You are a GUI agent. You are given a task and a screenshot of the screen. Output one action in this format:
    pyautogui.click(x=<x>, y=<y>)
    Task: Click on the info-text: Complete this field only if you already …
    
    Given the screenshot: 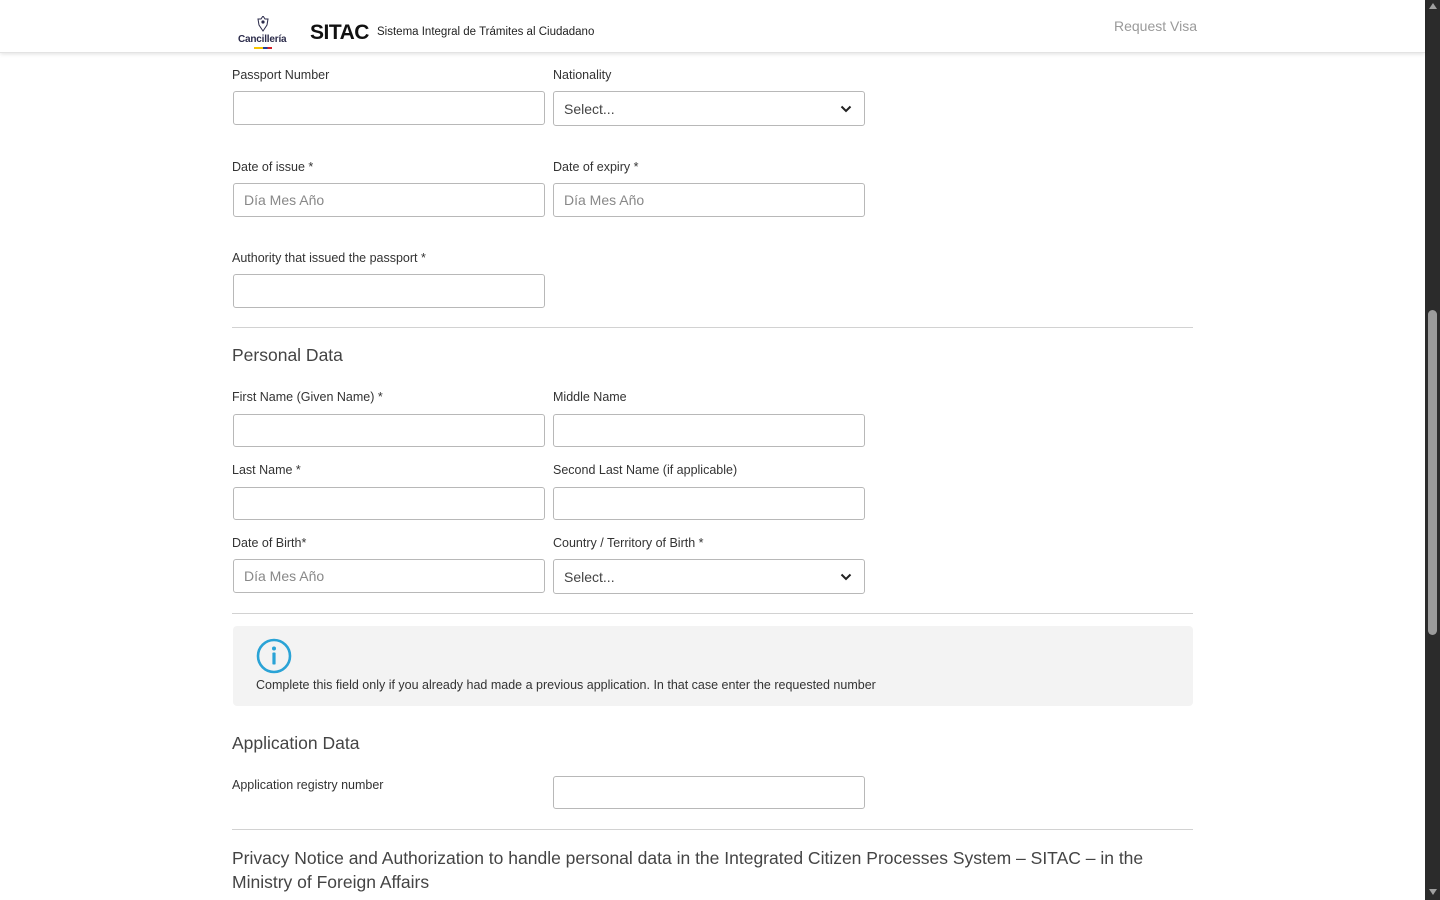 What is the action you would take?
    pyautogui.click(x=566, y=685)
    